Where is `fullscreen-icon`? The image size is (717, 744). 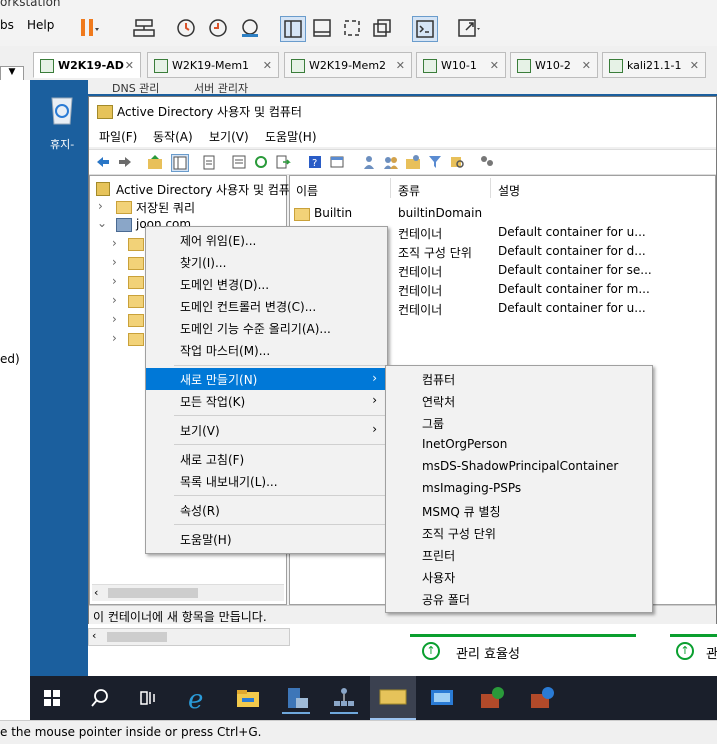
fullscreen-icon is located at coordinates (352, 28).